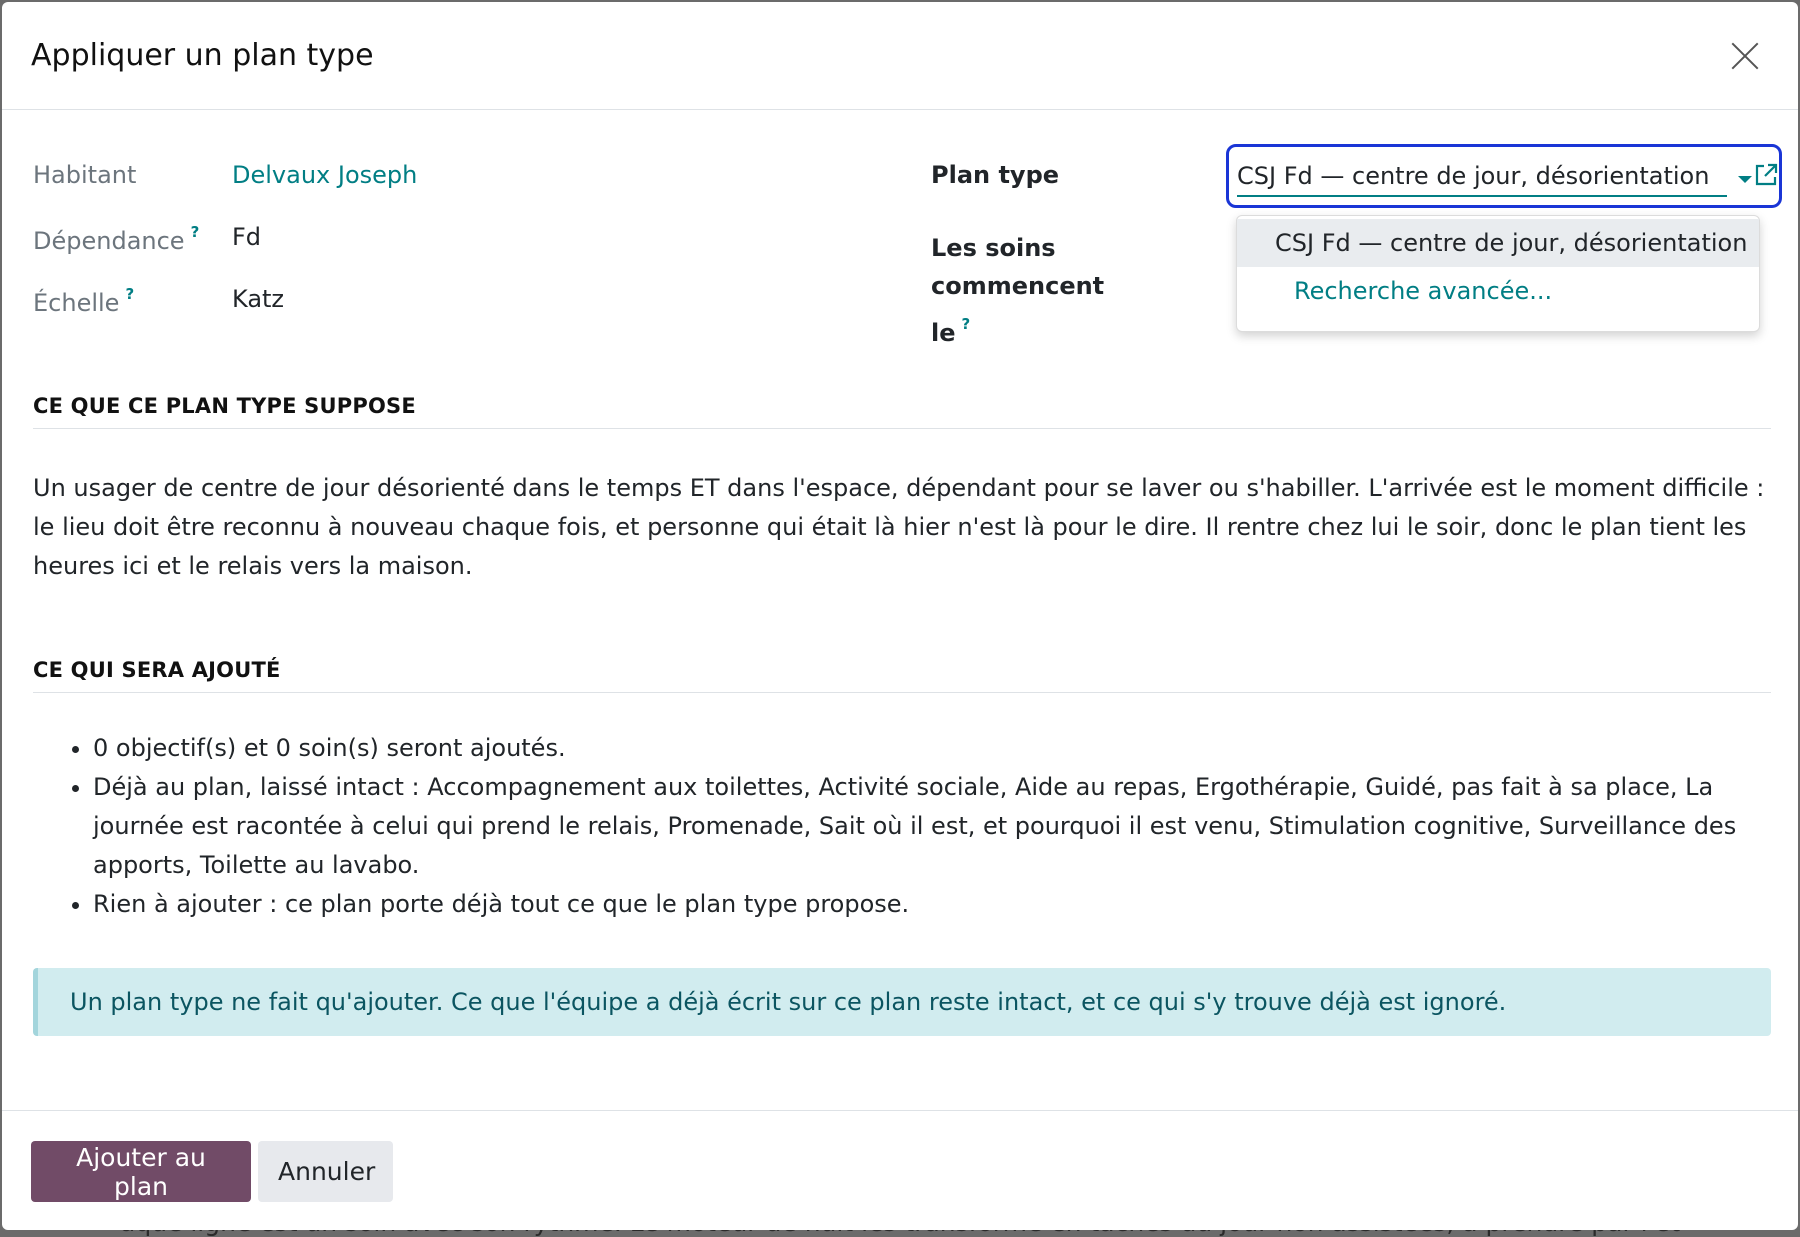 Image resolution: width=1800 pixels, height=1237 pixels. I want to click on caret-down-icon, so click(1745, 179).